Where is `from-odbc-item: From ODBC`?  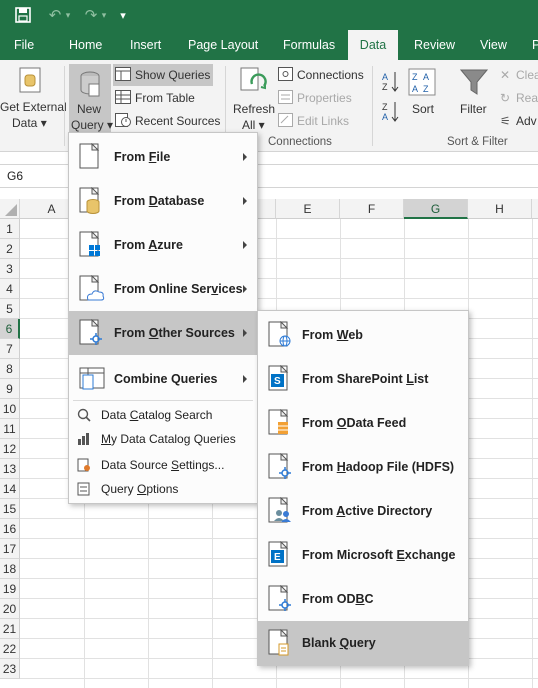
from-odbc-item: From ODBC is located at coordinates (363, 599).